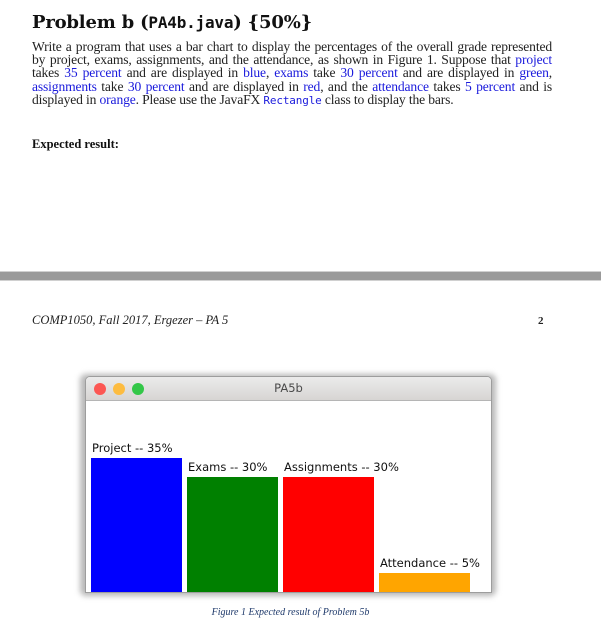 The height and width of the screenshot is (632, 601). What do you see at coordinates (387, 99) in the screenshot?
I see `text-run: class to display the bars.` at bounding box center [387, 99].